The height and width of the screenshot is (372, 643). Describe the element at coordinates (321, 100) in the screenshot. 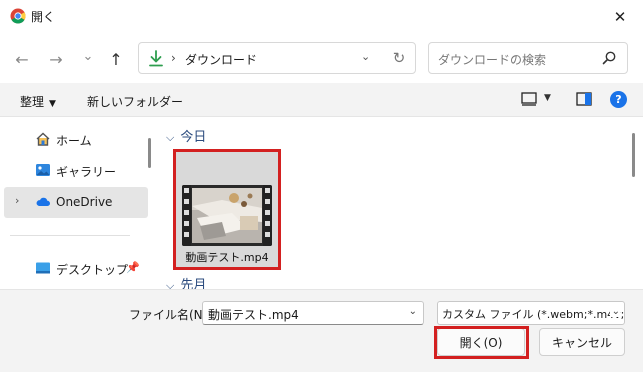

I see `command-bar: 整理 ▼ 新しいフォルダー ▼ ?` at that location.